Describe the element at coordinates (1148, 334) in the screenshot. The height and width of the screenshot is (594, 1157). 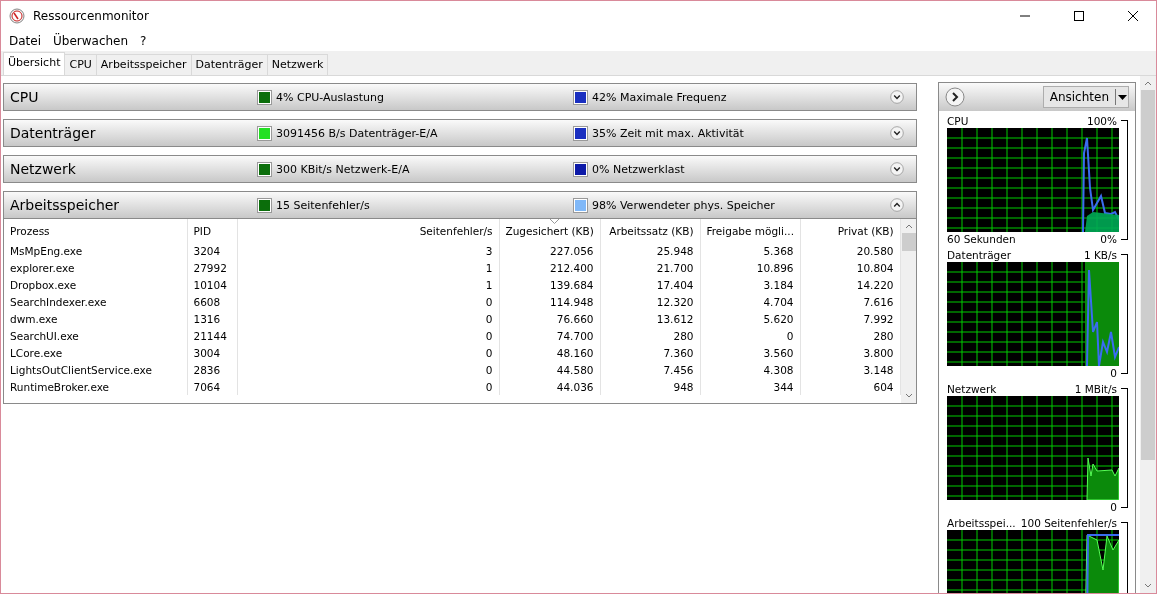
I see `scrollbar` at that location.